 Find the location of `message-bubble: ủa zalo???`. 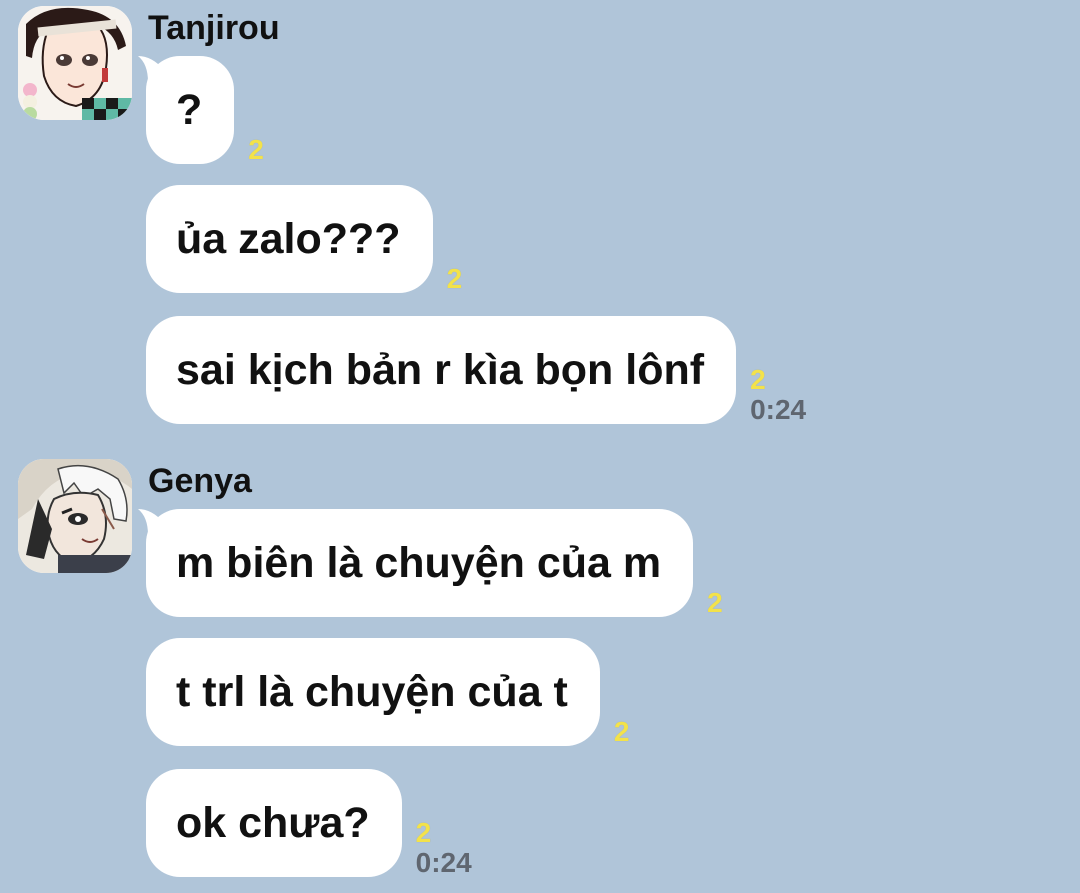

message-bubble: ủa zalo??? is located at coordinates (289, 239).